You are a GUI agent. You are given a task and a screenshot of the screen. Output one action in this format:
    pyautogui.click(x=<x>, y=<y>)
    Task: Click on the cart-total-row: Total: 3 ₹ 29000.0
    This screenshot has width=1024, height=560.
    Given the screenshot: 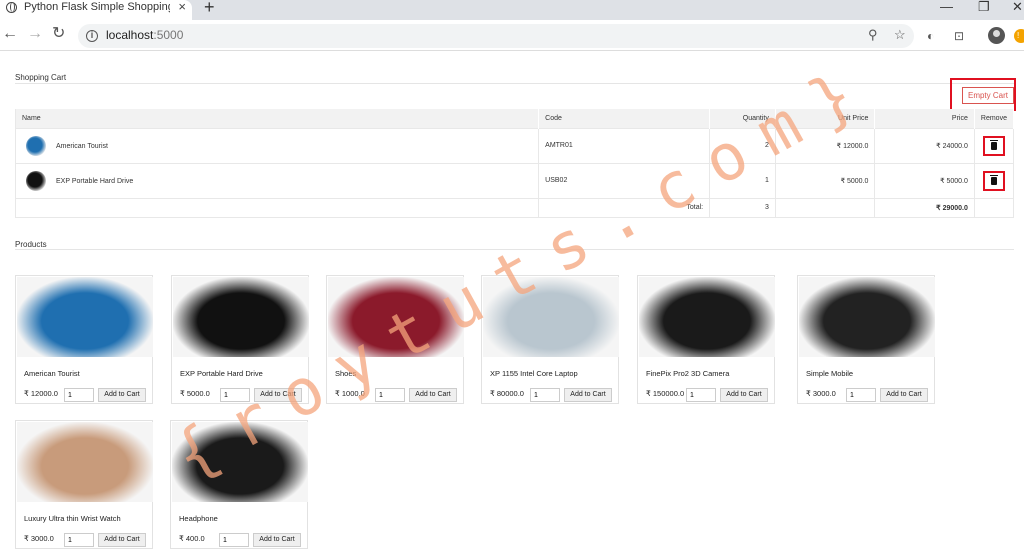 What is the action you would take?
    pyautogui.click(x=514, y=207)
    